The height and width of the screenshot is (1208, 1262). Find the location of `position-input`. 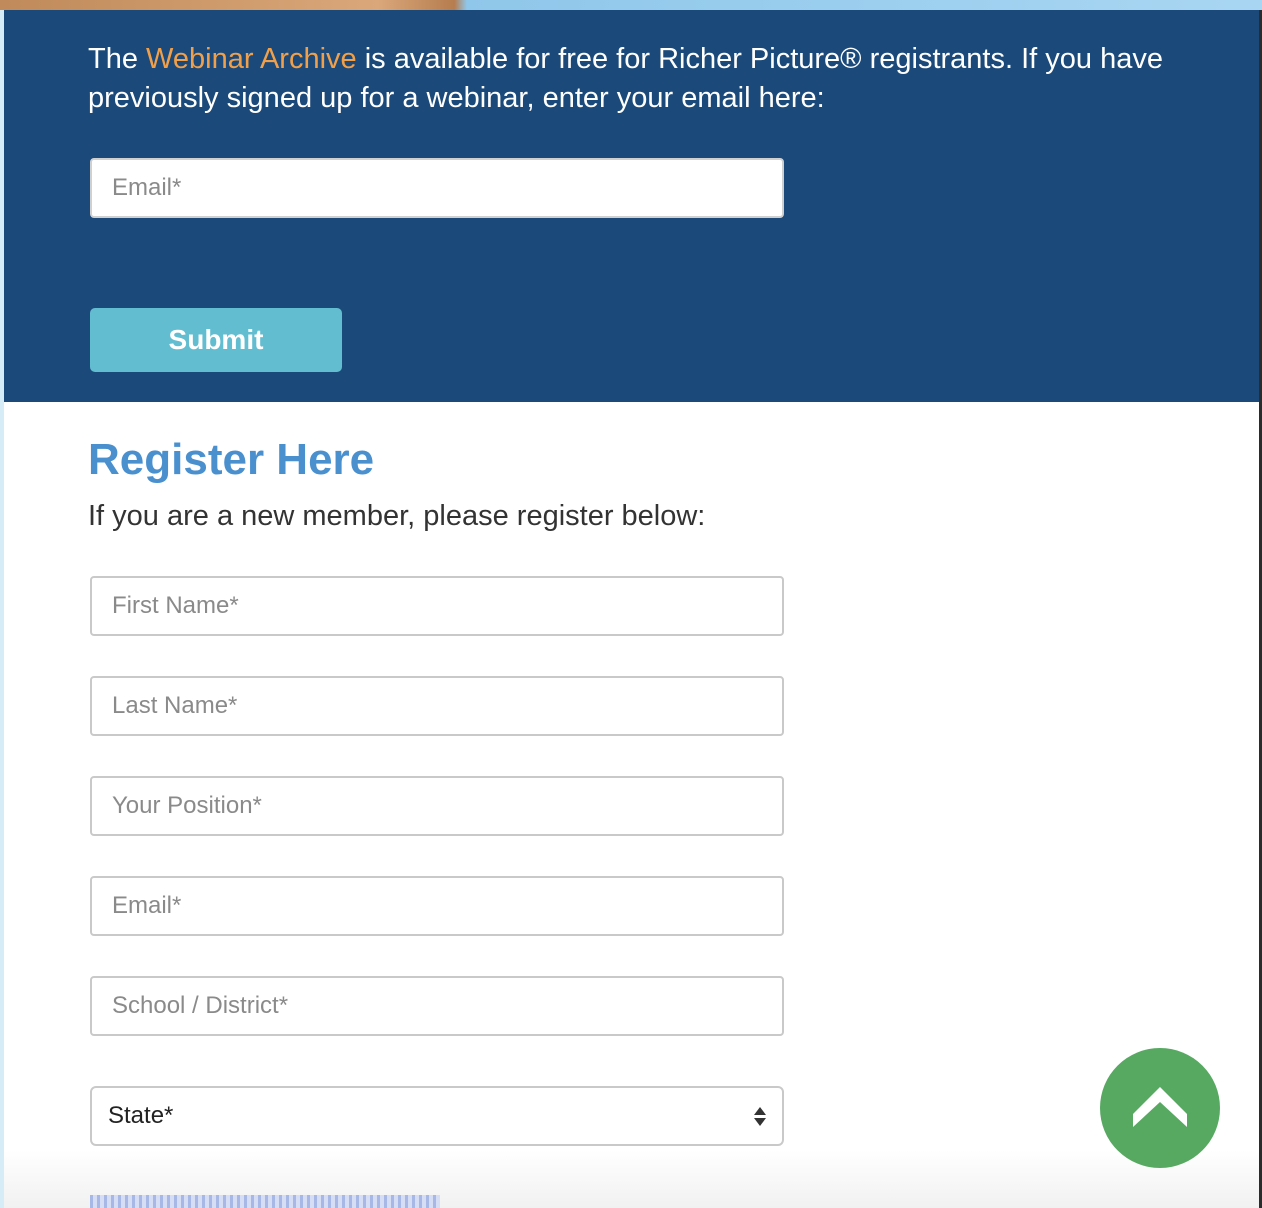

position-input is located at coordinates (437, 806).